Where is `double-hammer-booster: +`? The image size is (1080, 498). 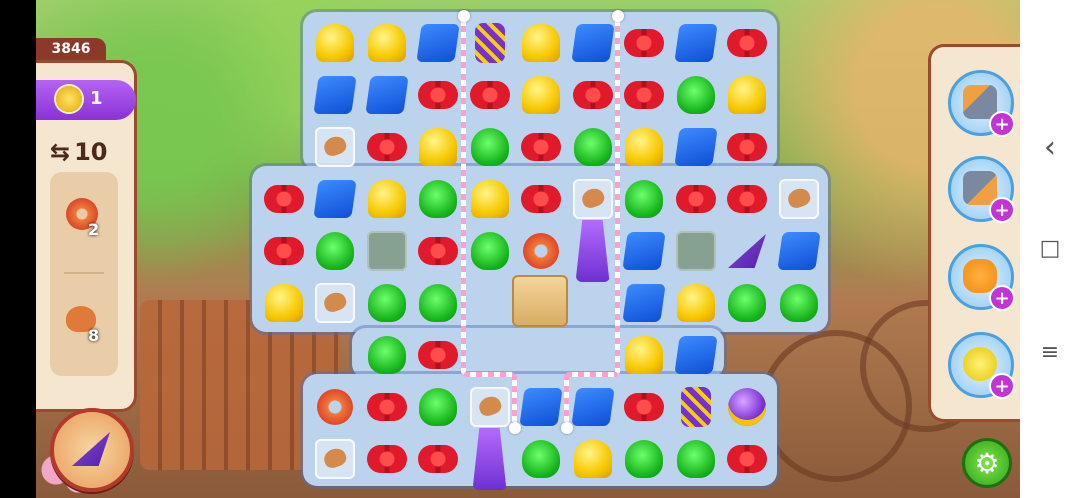 double-hammer-booster: + is located at coordinates (981, 189).